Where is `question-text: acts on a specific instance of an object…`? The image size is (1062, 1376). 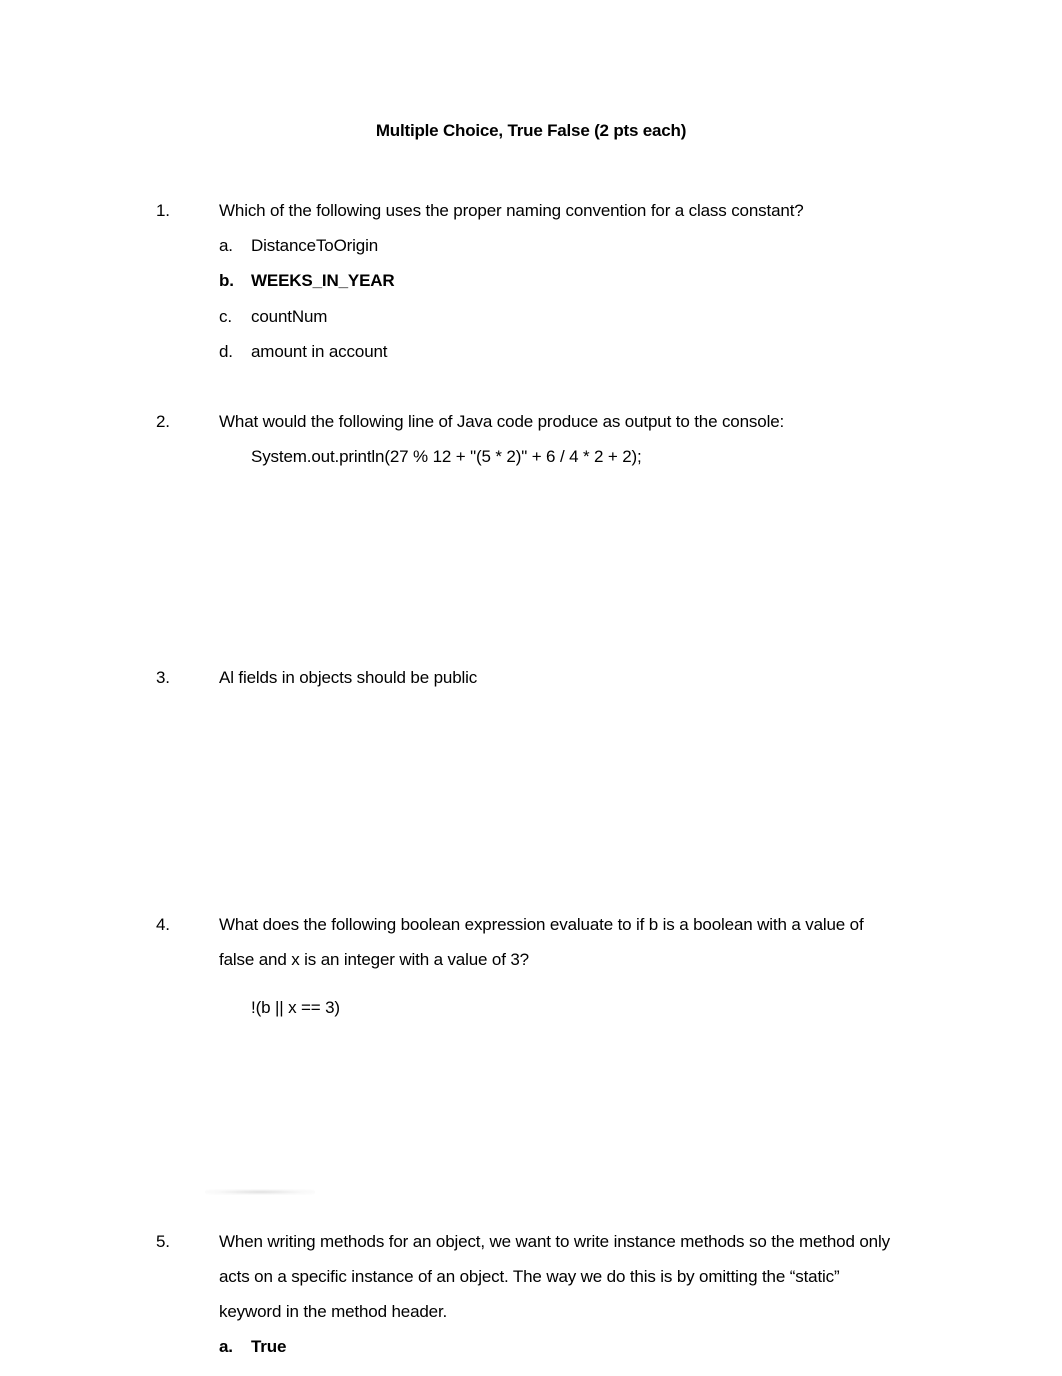 question-text: acts on a specific instance of an object… is located at coordinates (529, 1276).